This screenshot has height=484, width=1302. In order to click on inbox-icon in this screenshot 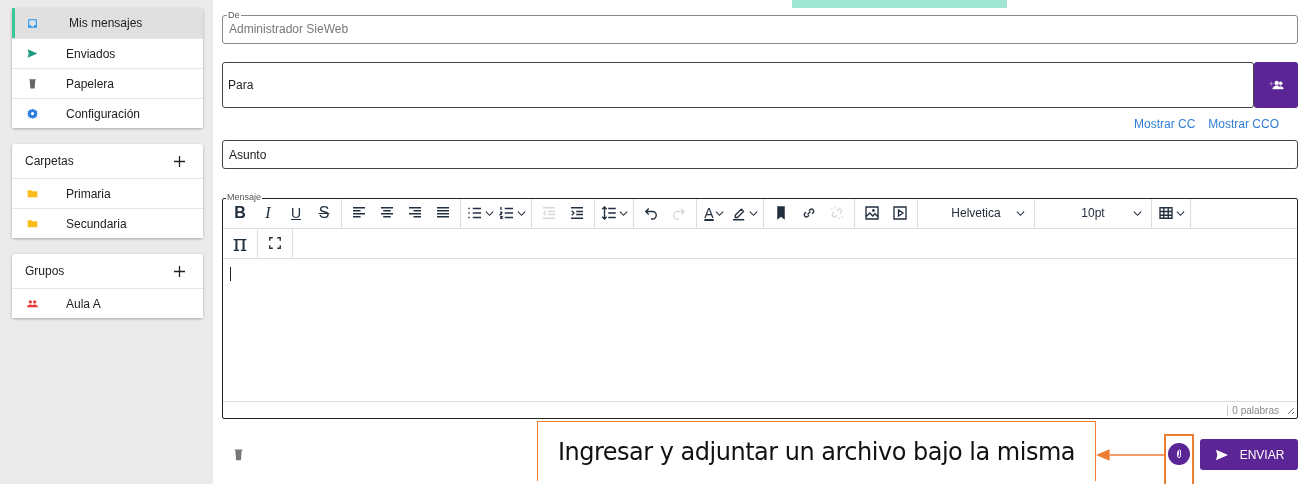, I will do `click(32, 23)`.